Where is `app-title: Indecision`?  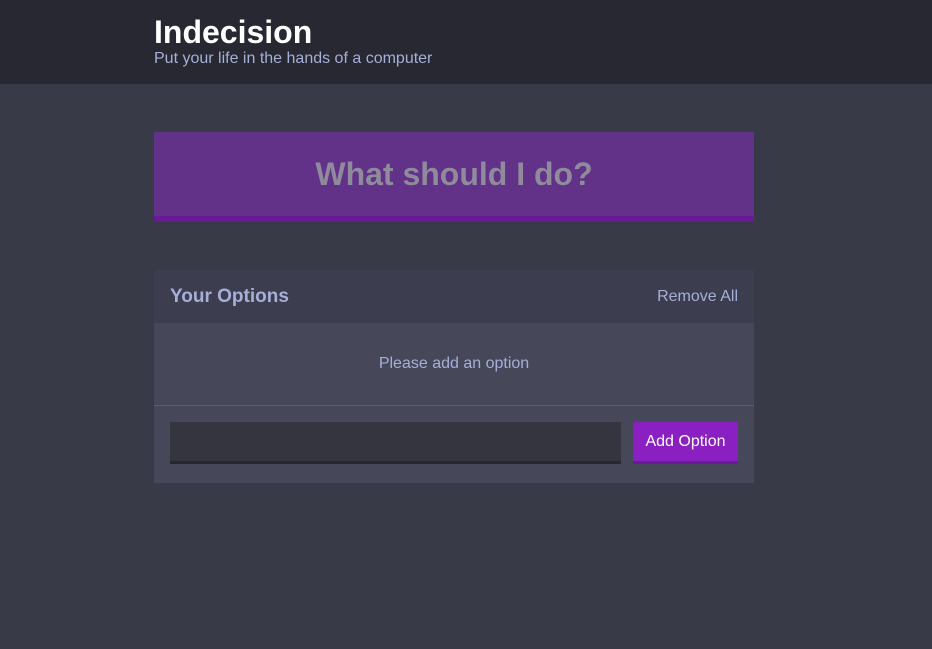 app-title: Indecision is located at coordinates (233, 32).